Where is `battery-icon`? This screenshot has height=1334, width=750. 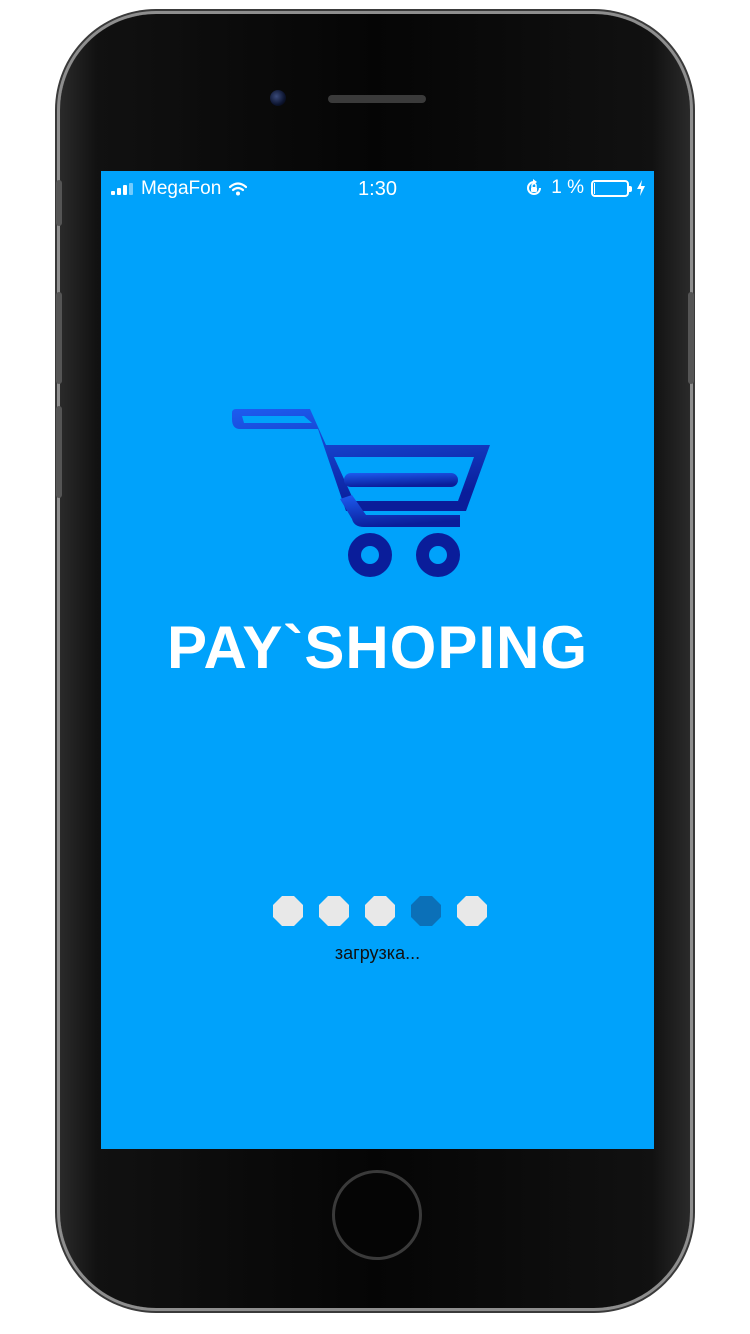 battery-icon is located at coordinates (611, 188).